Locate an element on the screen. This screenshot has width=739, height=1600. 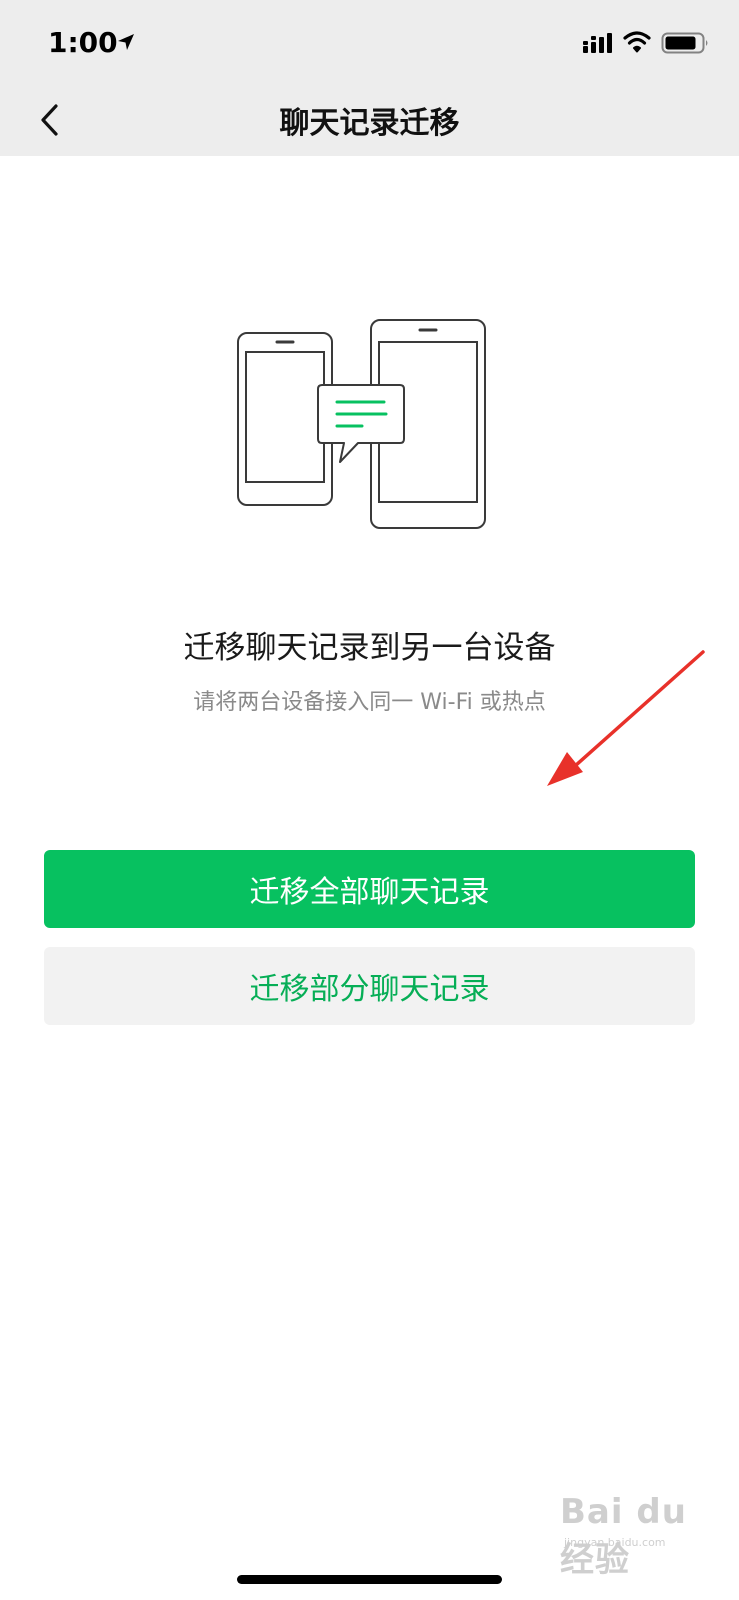
watermark-sub: jingyan.baidu.com is located at coordinates (615, 1542).